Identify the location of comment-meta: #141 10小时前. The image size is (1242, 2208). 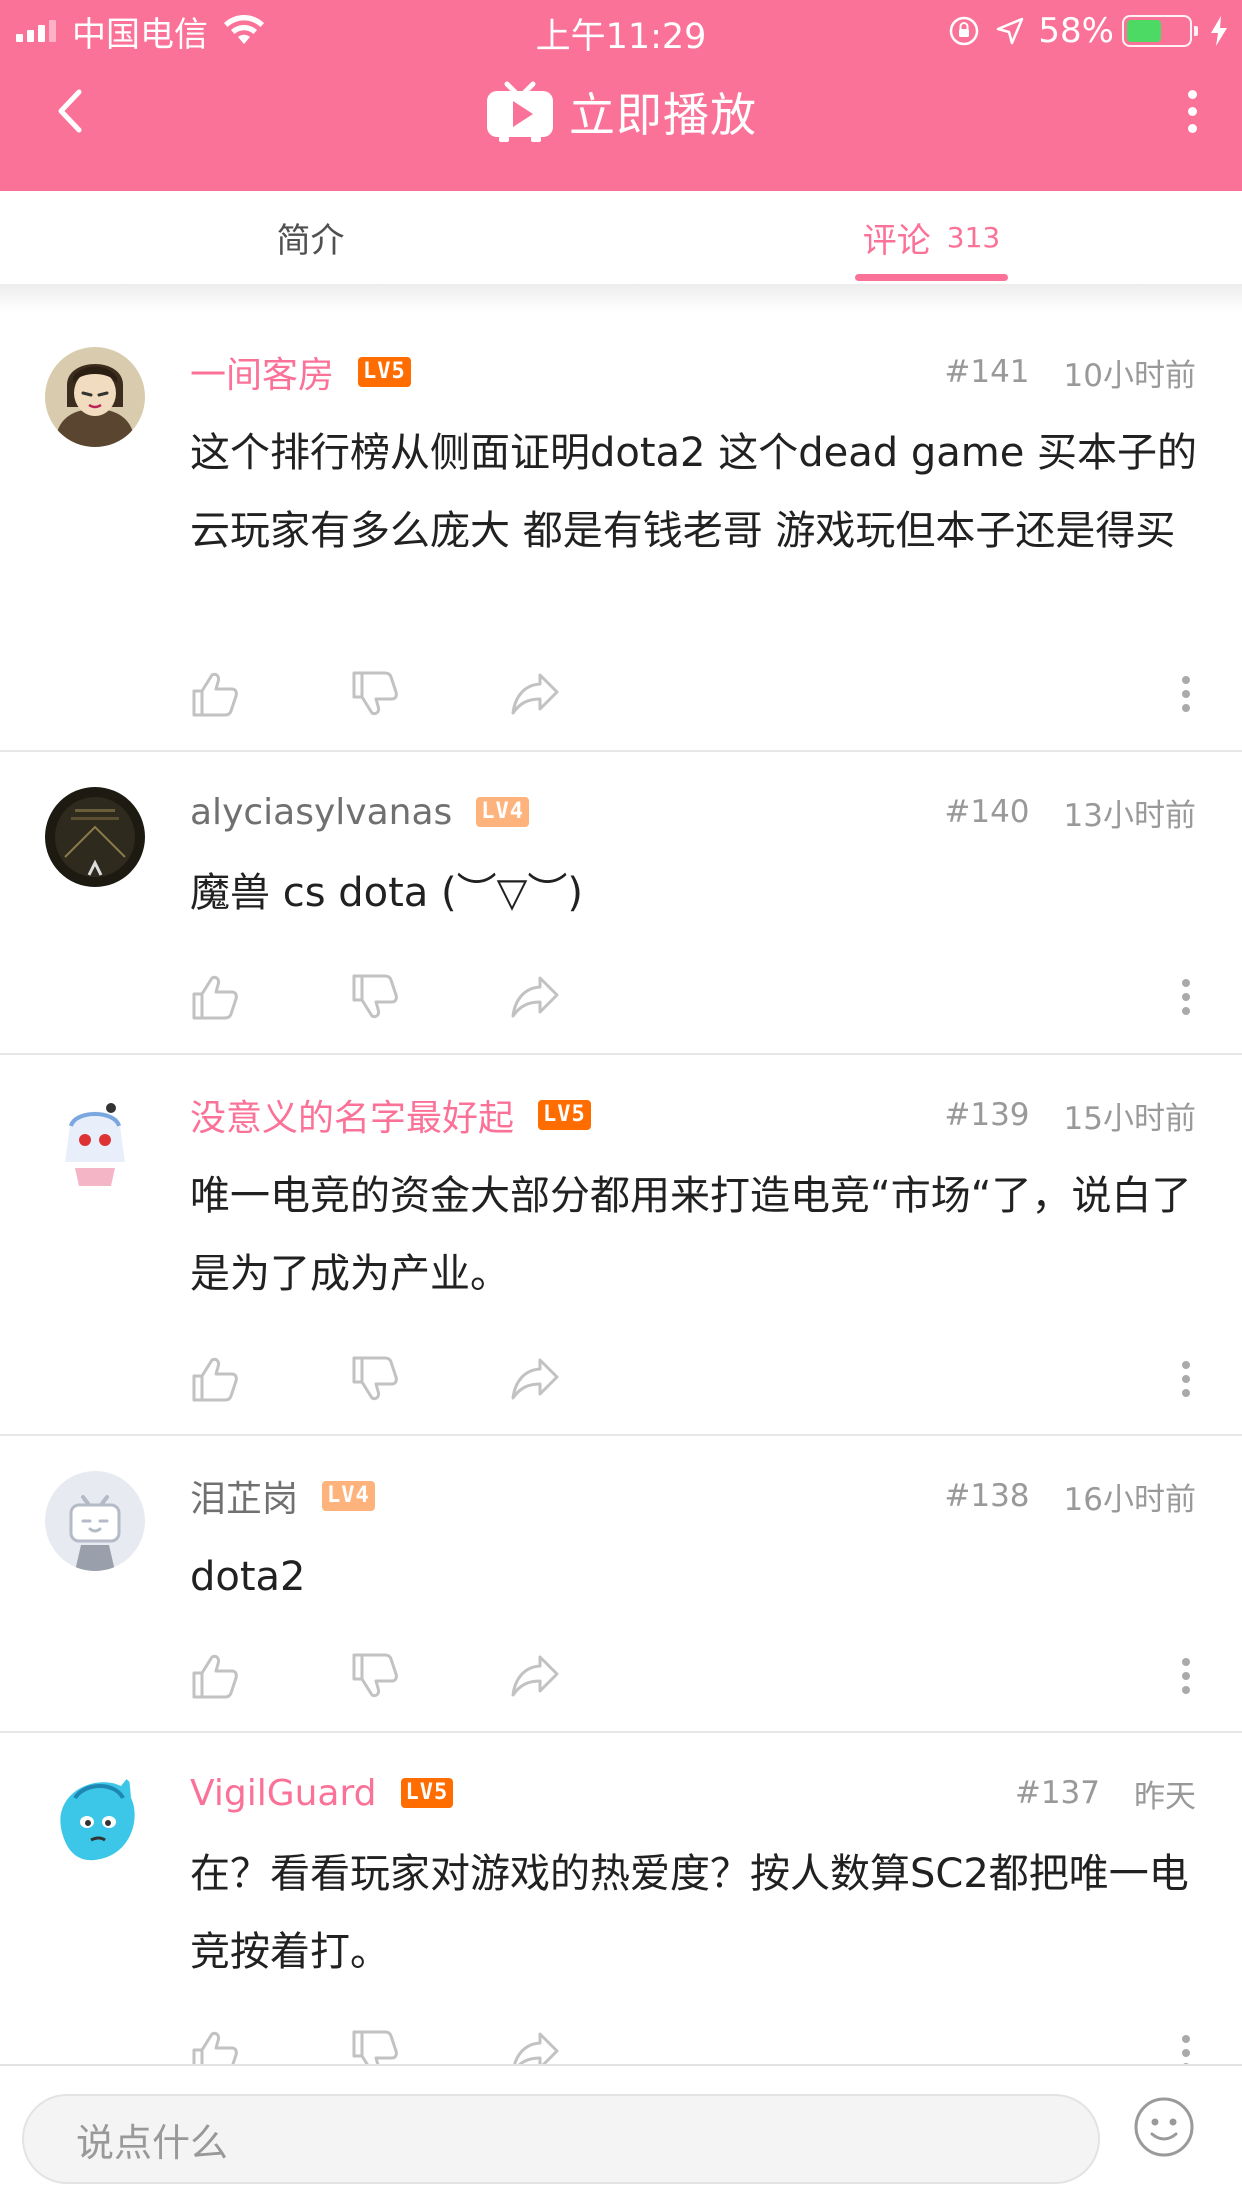
(1070, 372).